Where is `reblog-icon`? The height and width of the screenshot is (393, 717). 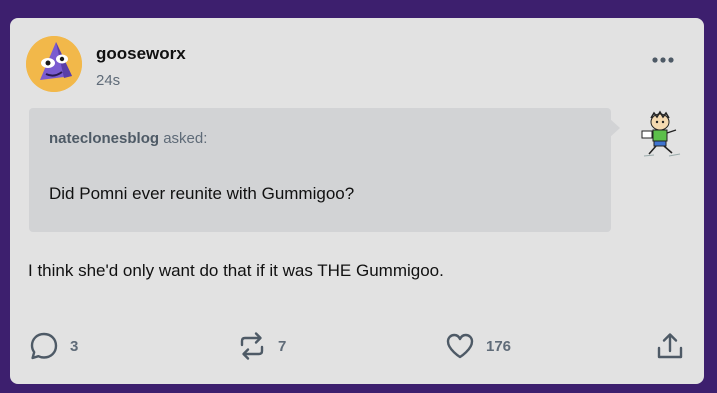 reblog-icon is located at coordinates (252, 346).